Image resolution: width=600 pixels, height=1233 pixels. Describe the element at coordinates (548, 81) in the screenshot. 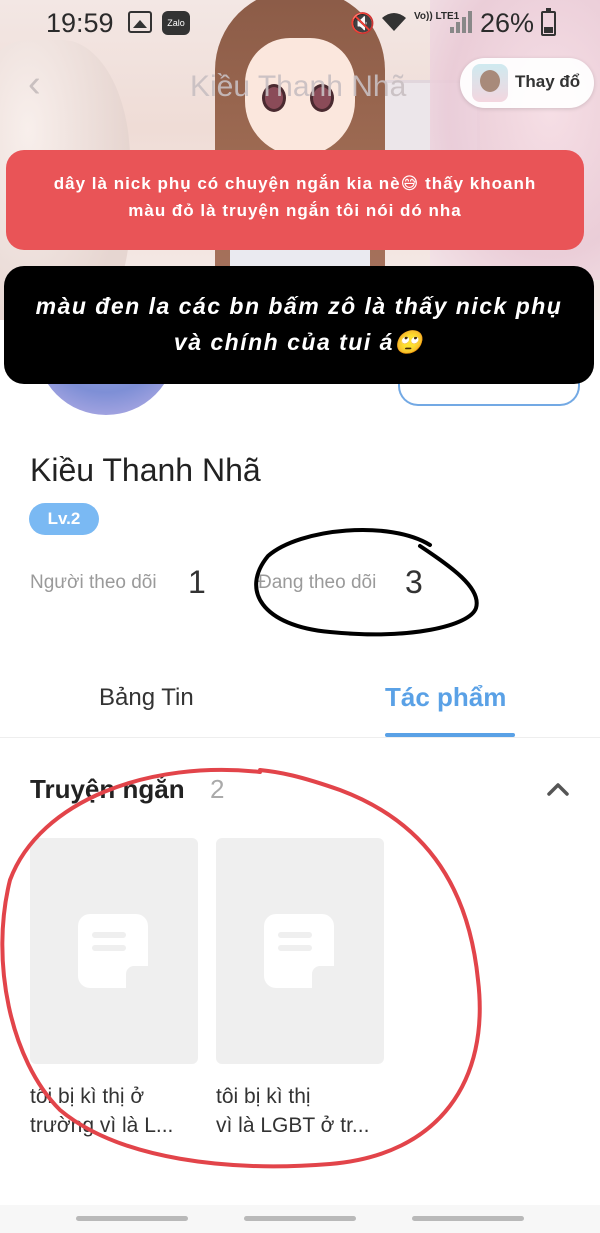

I see `change-cover-label: Thay đổ` at that location.